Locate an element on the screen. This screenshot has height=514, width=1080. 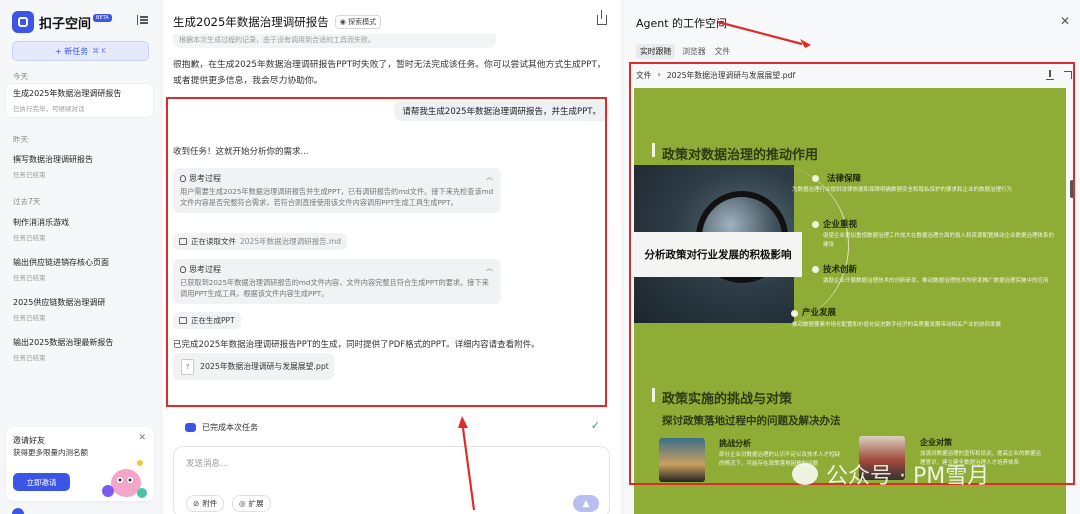
logo: 扣子空间 BETA is located at coordinates (62, 22).